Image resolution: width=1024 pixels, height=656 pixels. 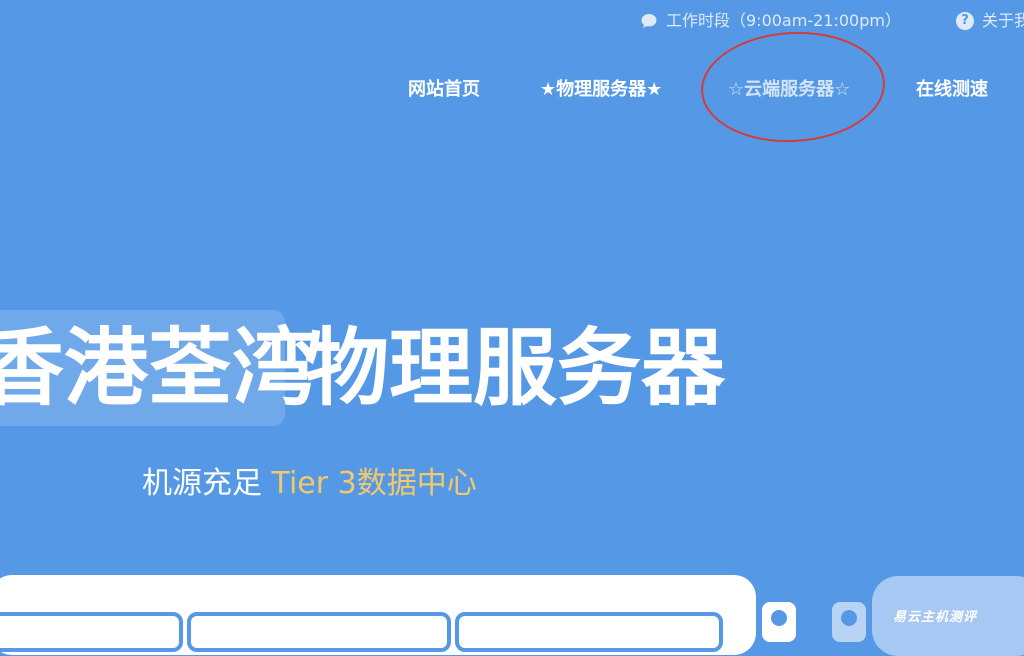 What do you see at coordinates (158, 368) in the screenshot?
I see `hero-location: 香港荃湾` at bounding box center [158, 368].